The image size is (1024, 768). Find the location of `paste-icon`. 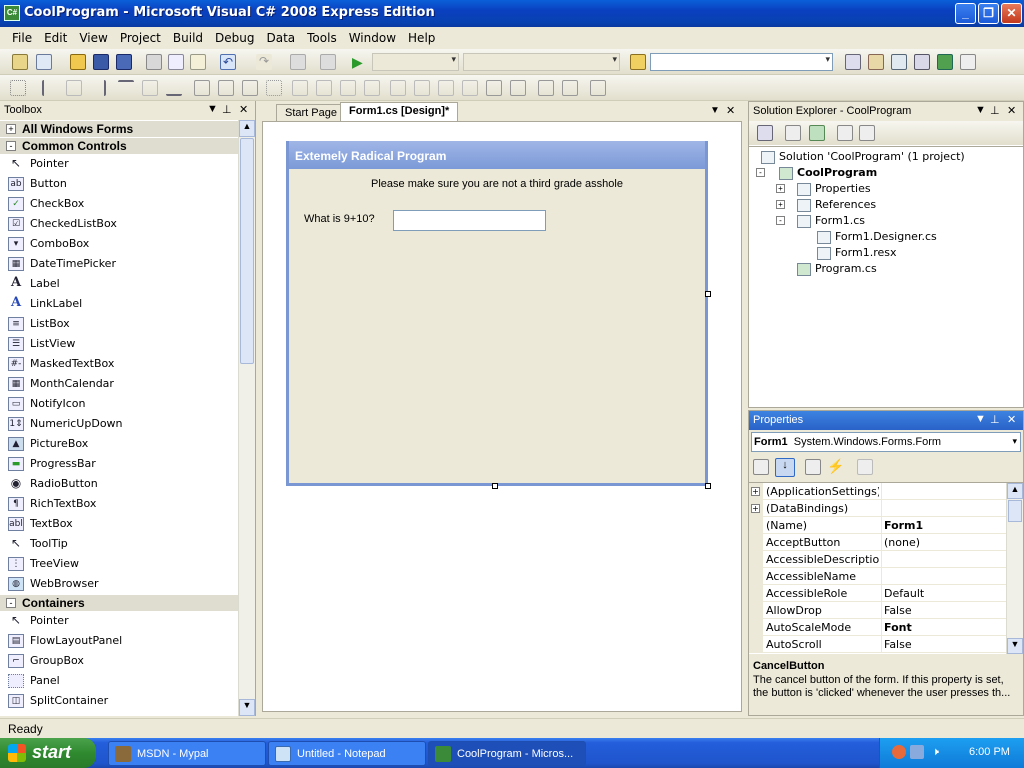

paste-icon is located at coordinates (198, 62).